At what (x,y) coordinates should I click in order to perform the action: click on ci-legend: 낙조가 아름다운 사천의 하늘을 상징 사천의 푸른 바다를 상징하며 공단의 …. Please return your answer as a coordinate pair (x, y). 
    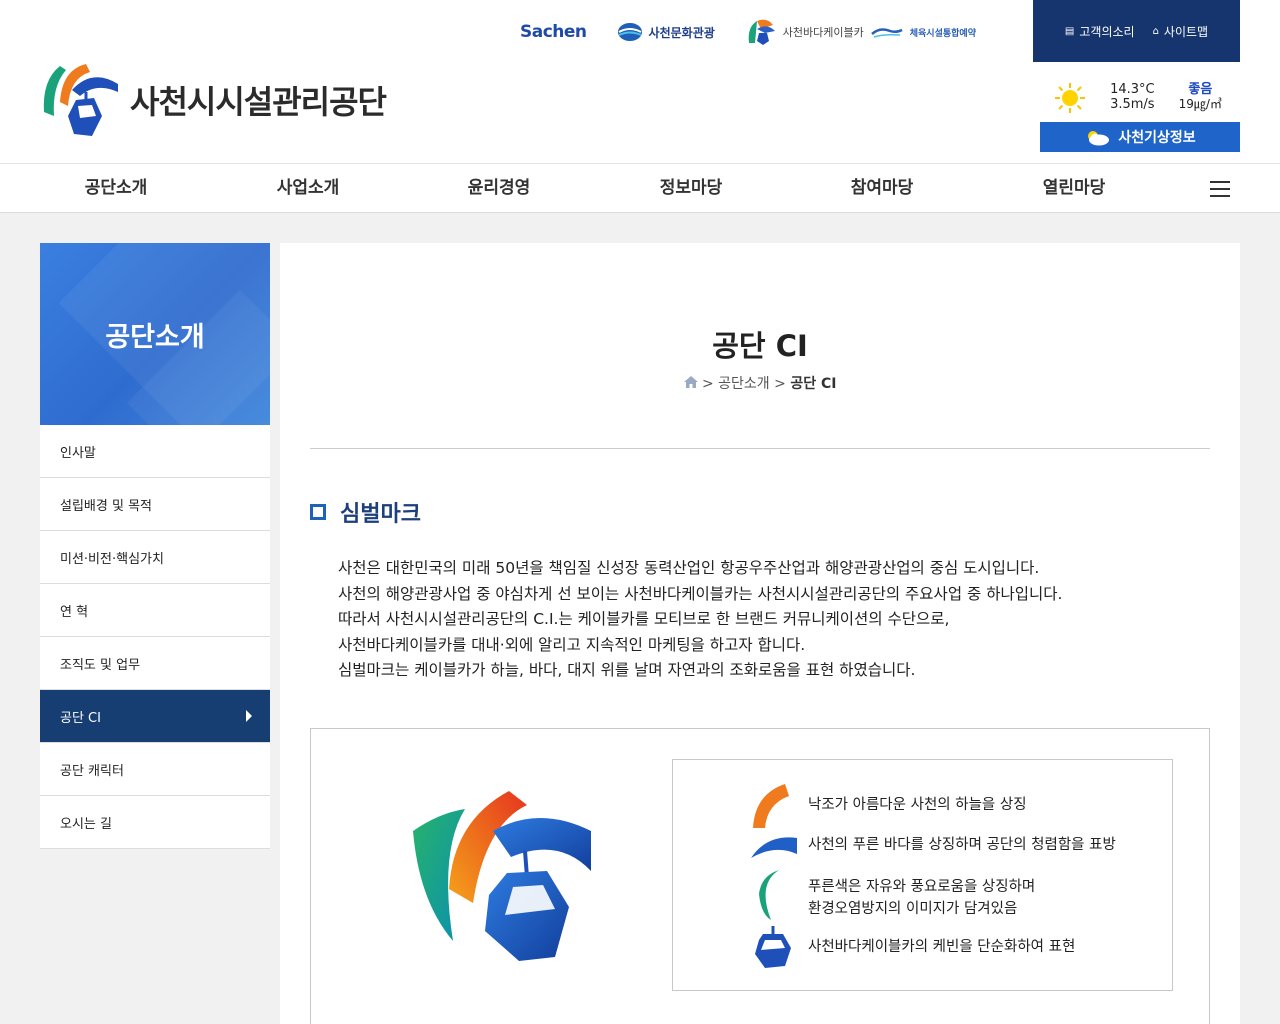
    Looking at the image, I should click on (922, 875).